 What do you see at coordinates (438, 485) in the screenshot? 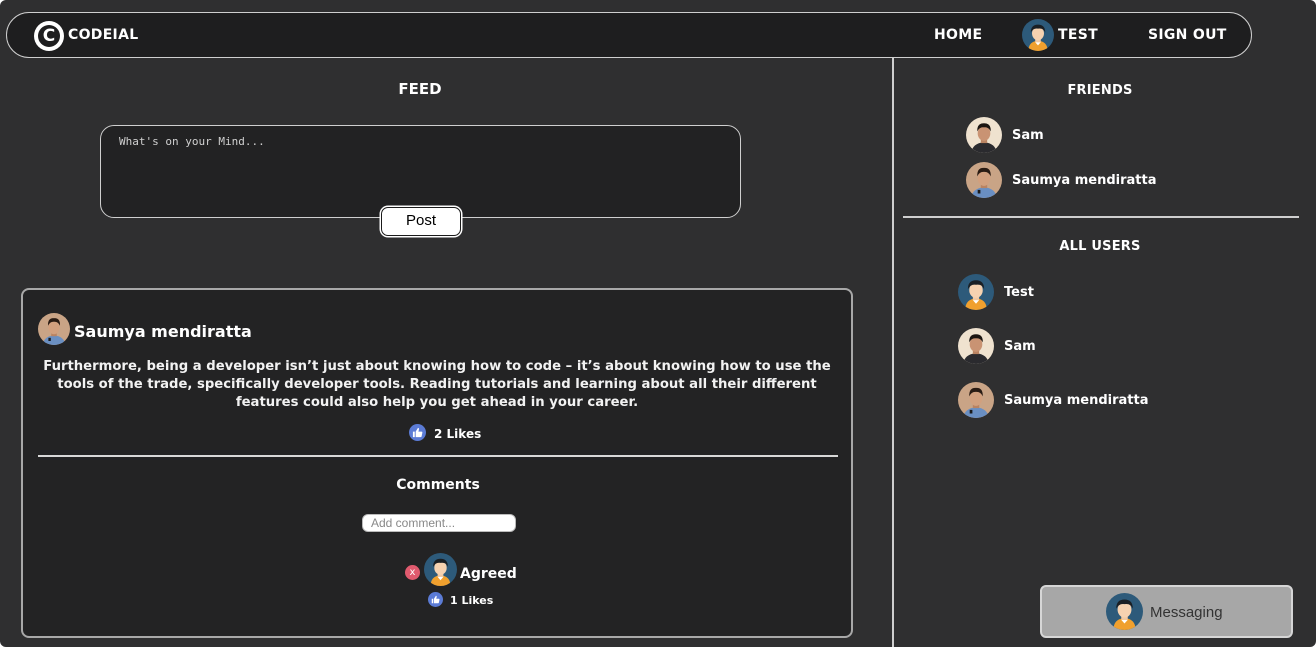
I see `comments-title: Comments` at bounding box center [438, 485].